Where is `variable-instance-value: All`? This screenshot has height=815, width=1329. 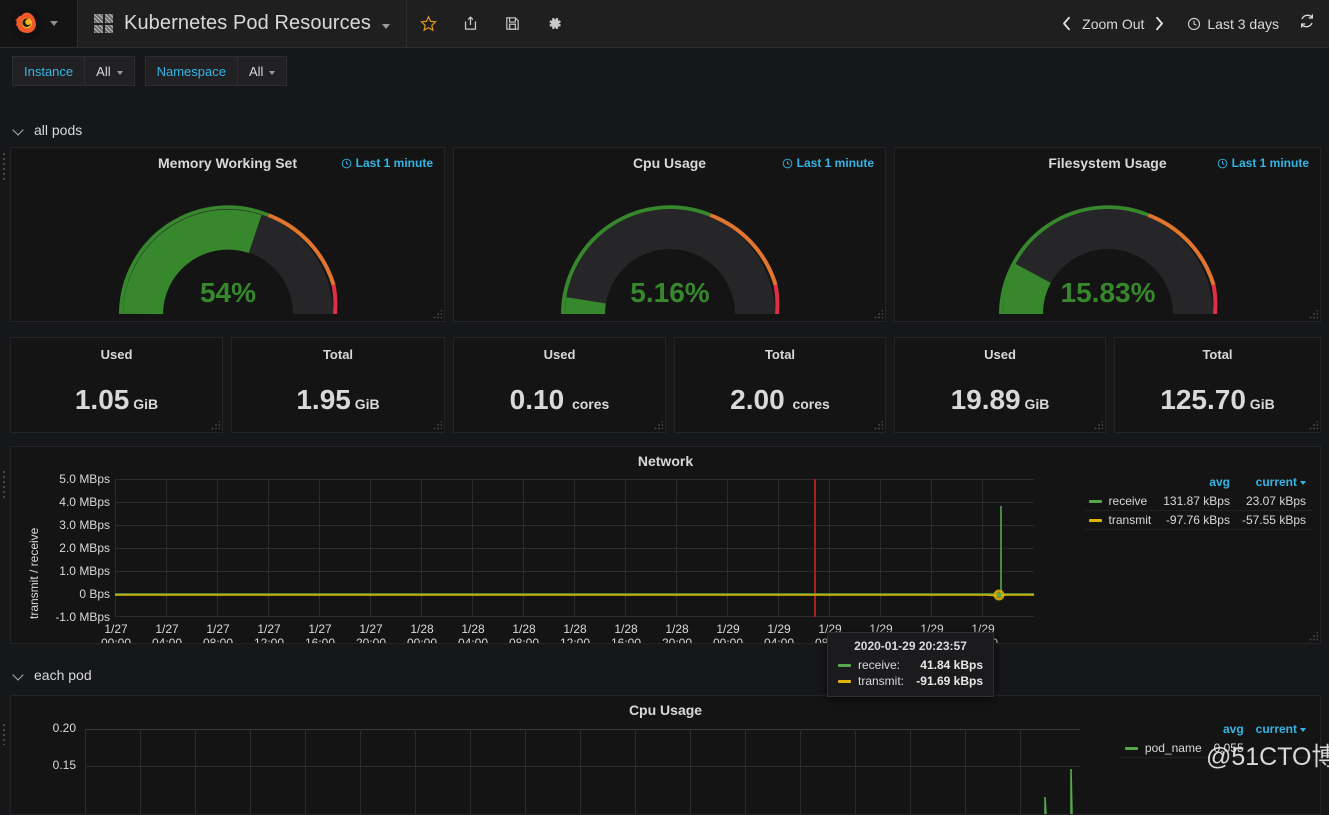 variable-instance-value: All is located at coordinates (103, 71).